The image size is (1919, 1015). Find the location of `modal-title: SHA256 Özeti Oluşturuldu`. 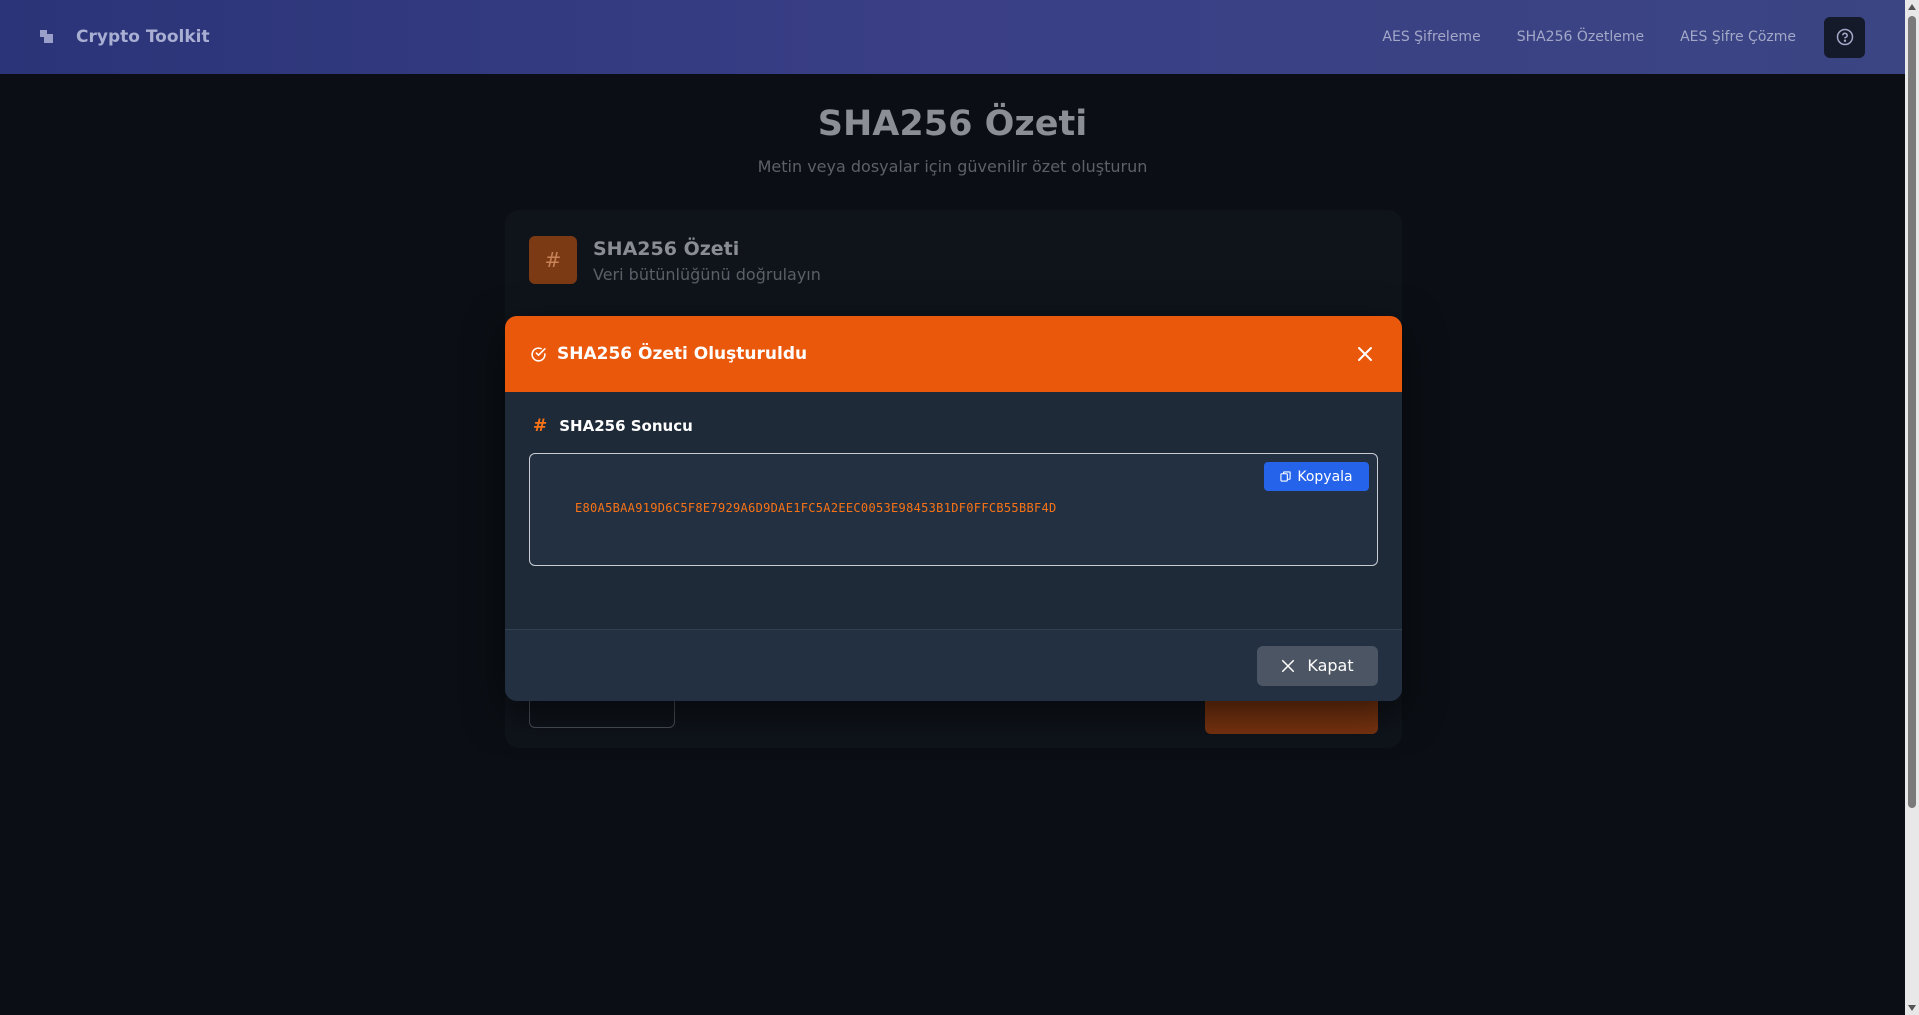

modal-title: SHA256 Özeti Oluşturuldu is located at coordinates (682, 354).